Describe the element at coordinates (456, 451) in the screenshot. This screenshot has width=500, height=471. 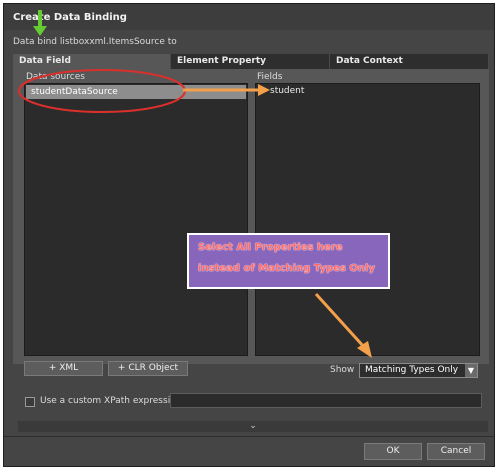
I see `cancel-button: Cancel` at that location.